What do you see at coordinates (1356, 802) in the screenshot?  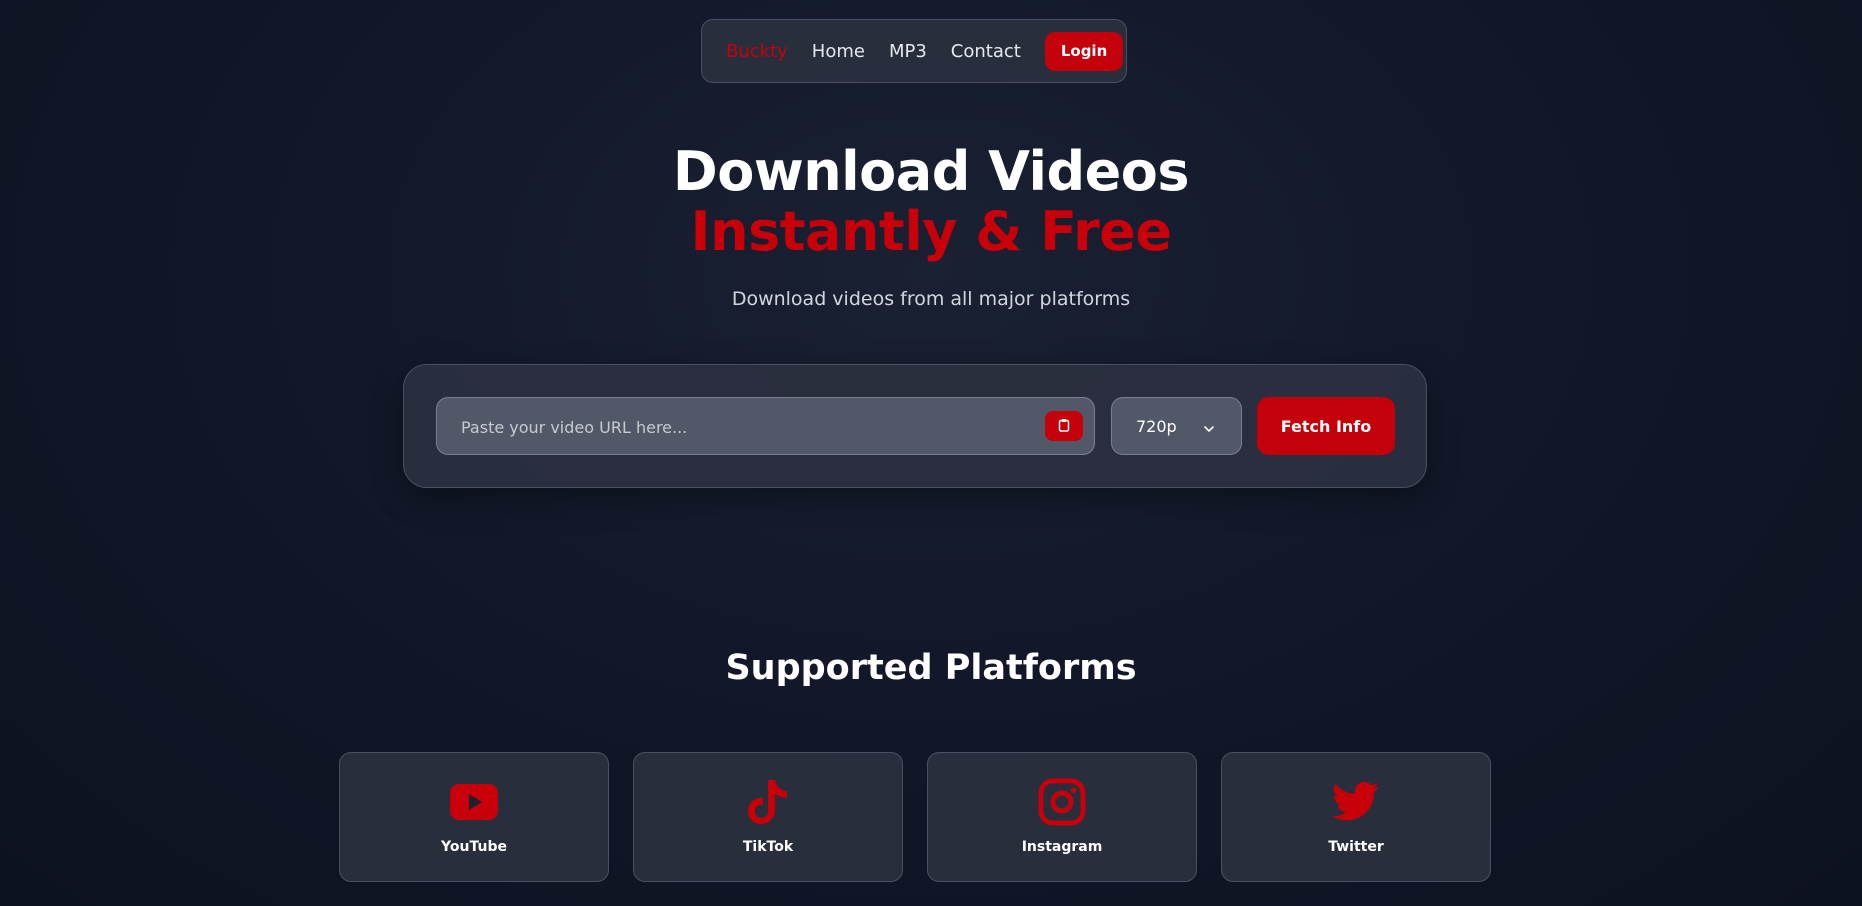 I see `twitter-icon` at bounding box center [1356, 802].